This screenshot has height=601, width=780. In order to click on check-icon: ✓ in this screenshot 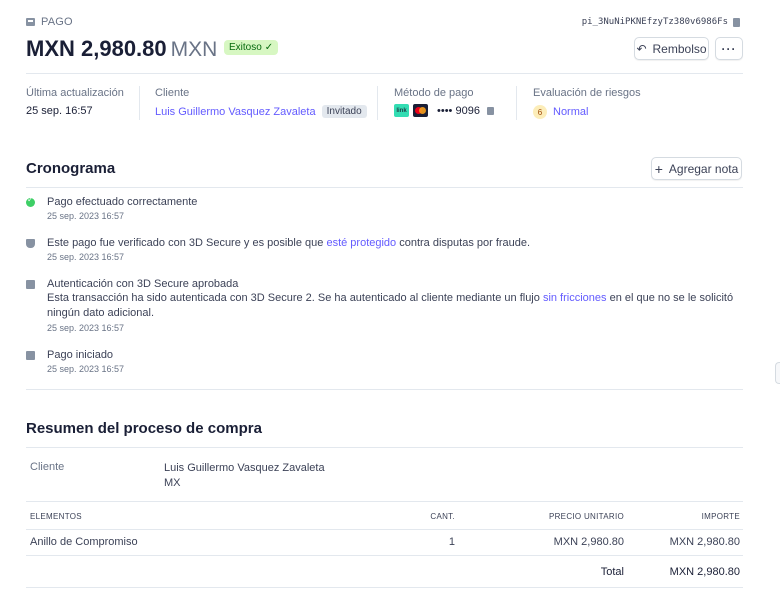, I will do `click(269, 47)`.